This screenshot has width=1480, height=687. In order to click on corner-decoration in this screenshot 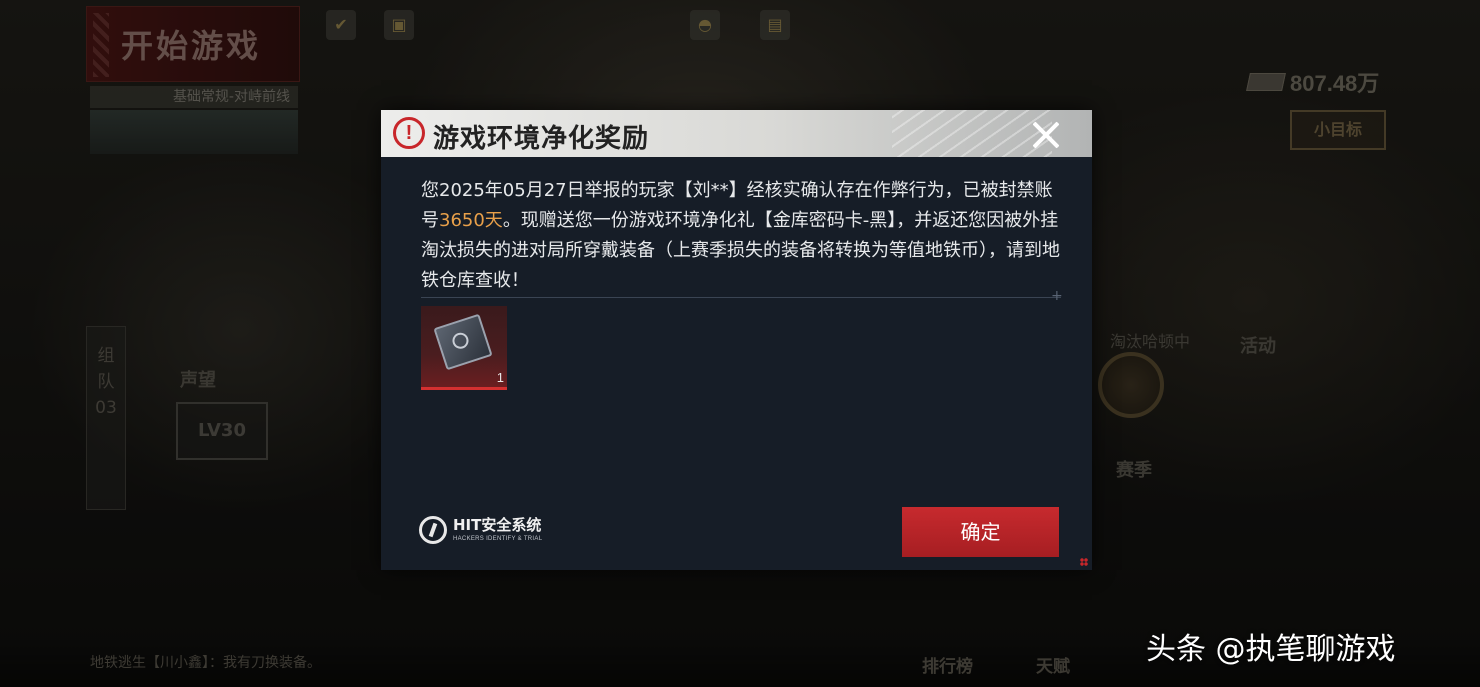, I will do `click(1084, 562)`.